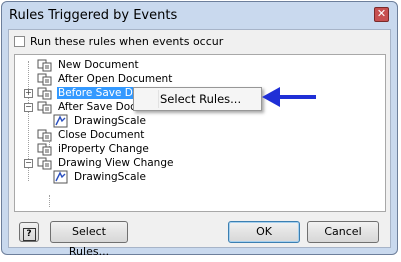 The image size is (401, 262). I want to click on tree-node-label: Close Document, so click(101, 135).